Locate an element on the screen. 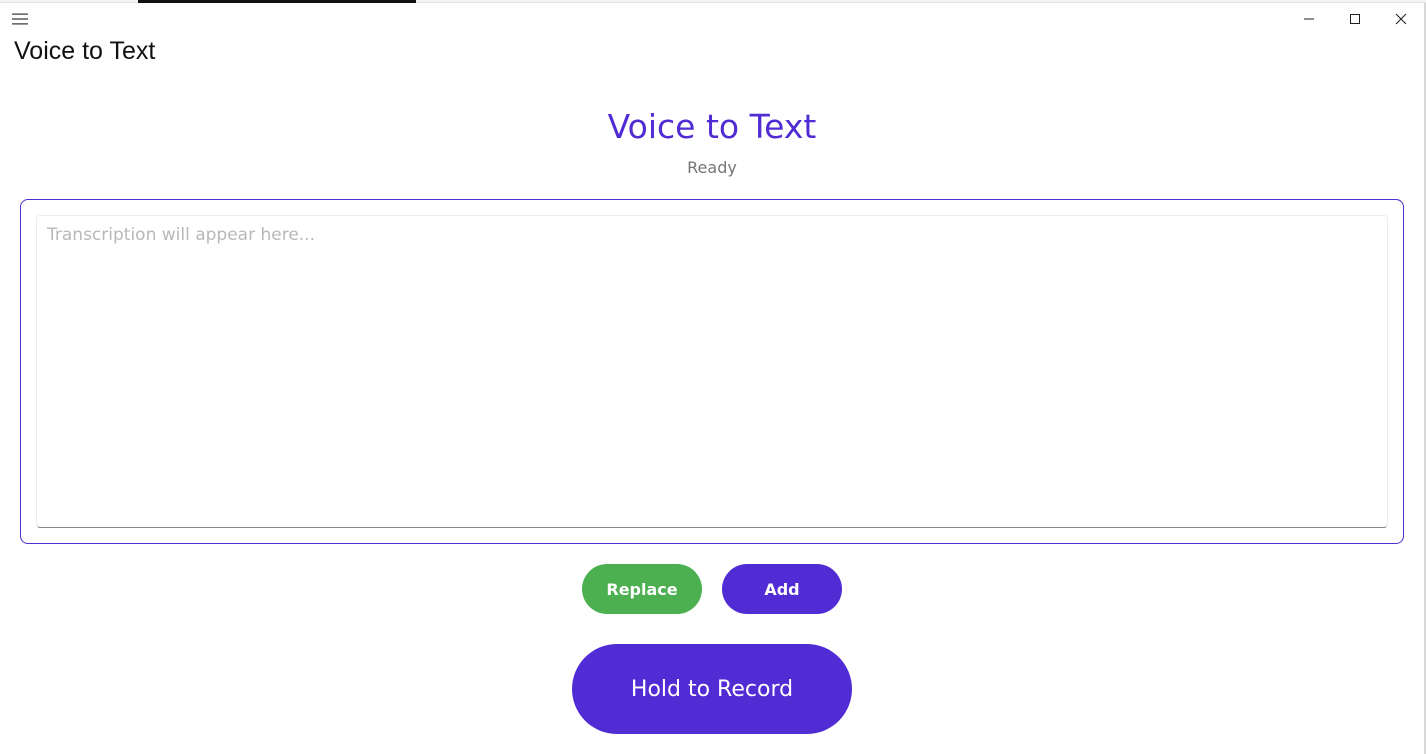 The width and height of the screenshot is (1426, 754). hold-to-record-button: Hold to Record is located at coordinates (712, 689).